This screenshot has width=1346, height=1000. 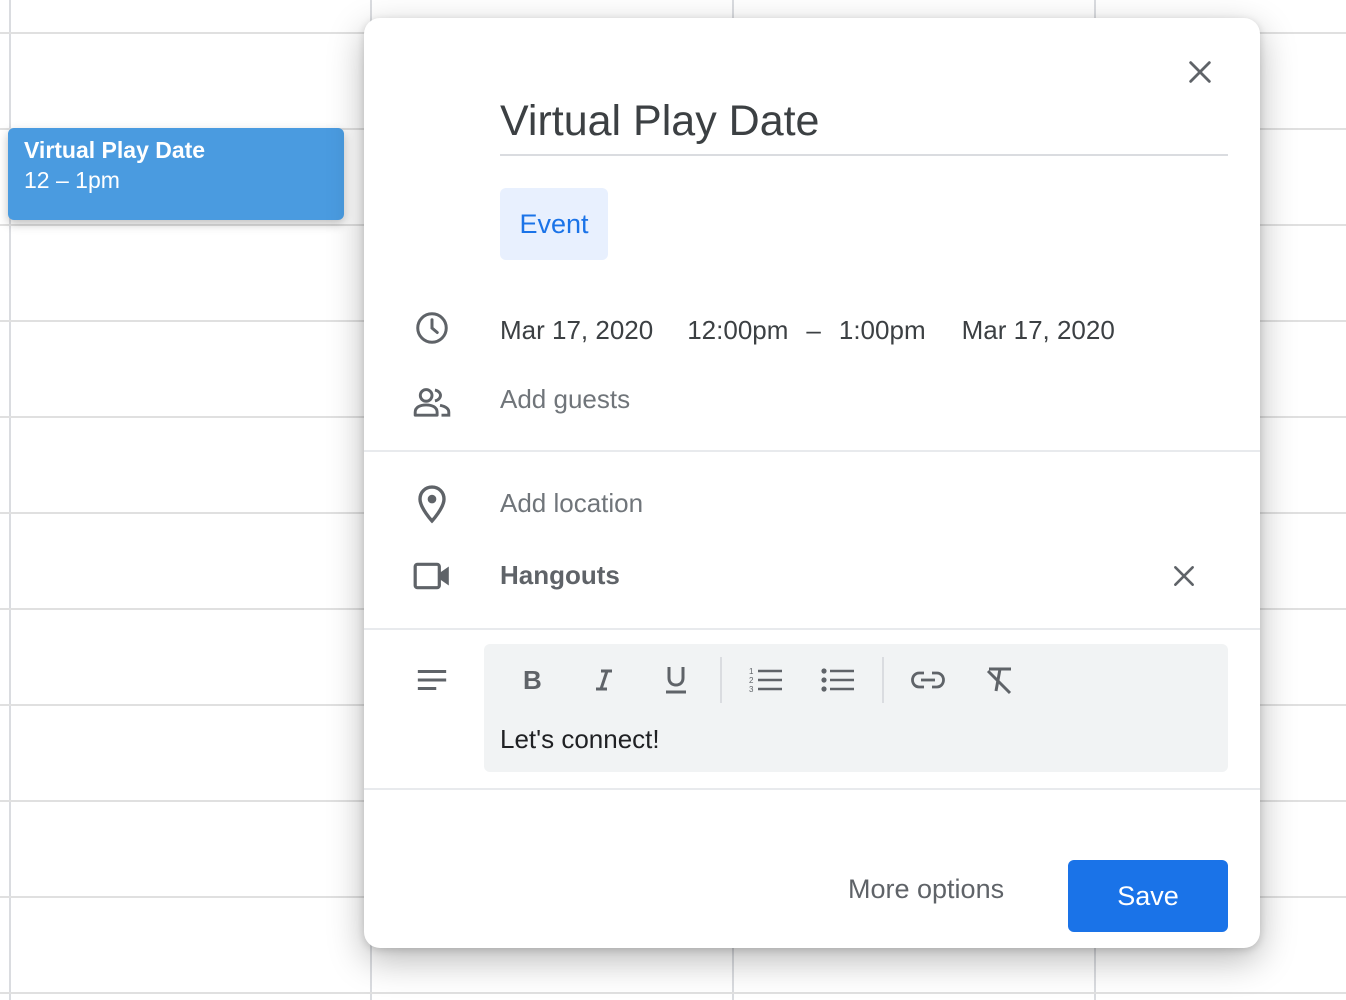 What do you see at coordinates (571, 503) in the screenshot?
I see `add-location-input: Add location` at bounding box center [571, 503].